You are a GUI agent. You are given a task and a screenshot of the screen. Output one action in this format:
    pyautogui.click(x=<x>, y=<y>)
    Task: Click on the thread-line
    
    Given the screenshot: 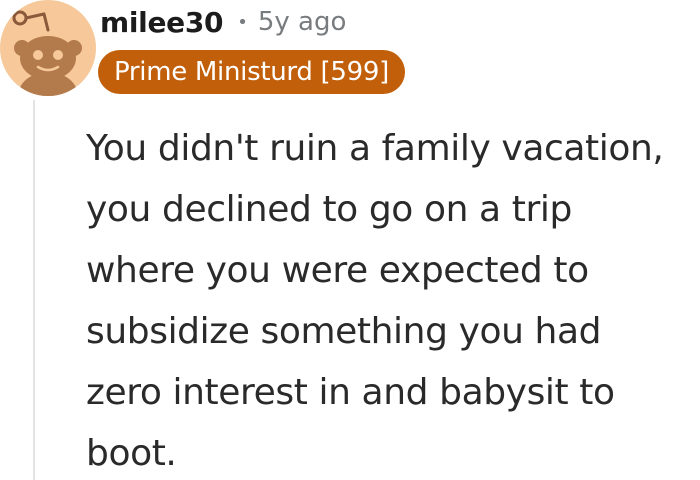 What is the action you would take?
    pyautogui.click(x=34, y=290)
    